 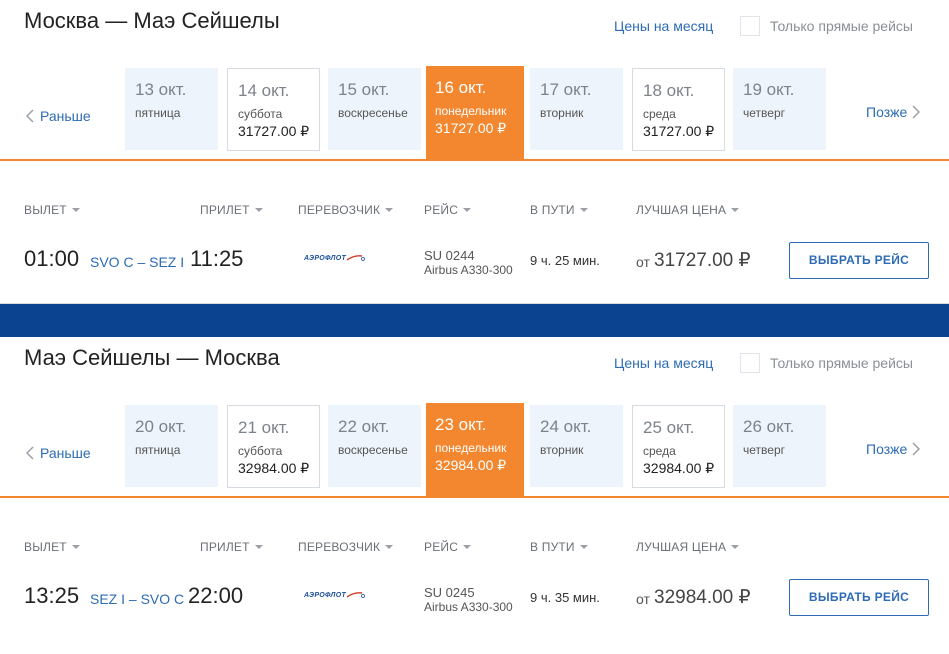 What do you see at coordinates (30, 453) in the screenshot?
I see `chevron-left-icon` at bounding box center [30, 453].